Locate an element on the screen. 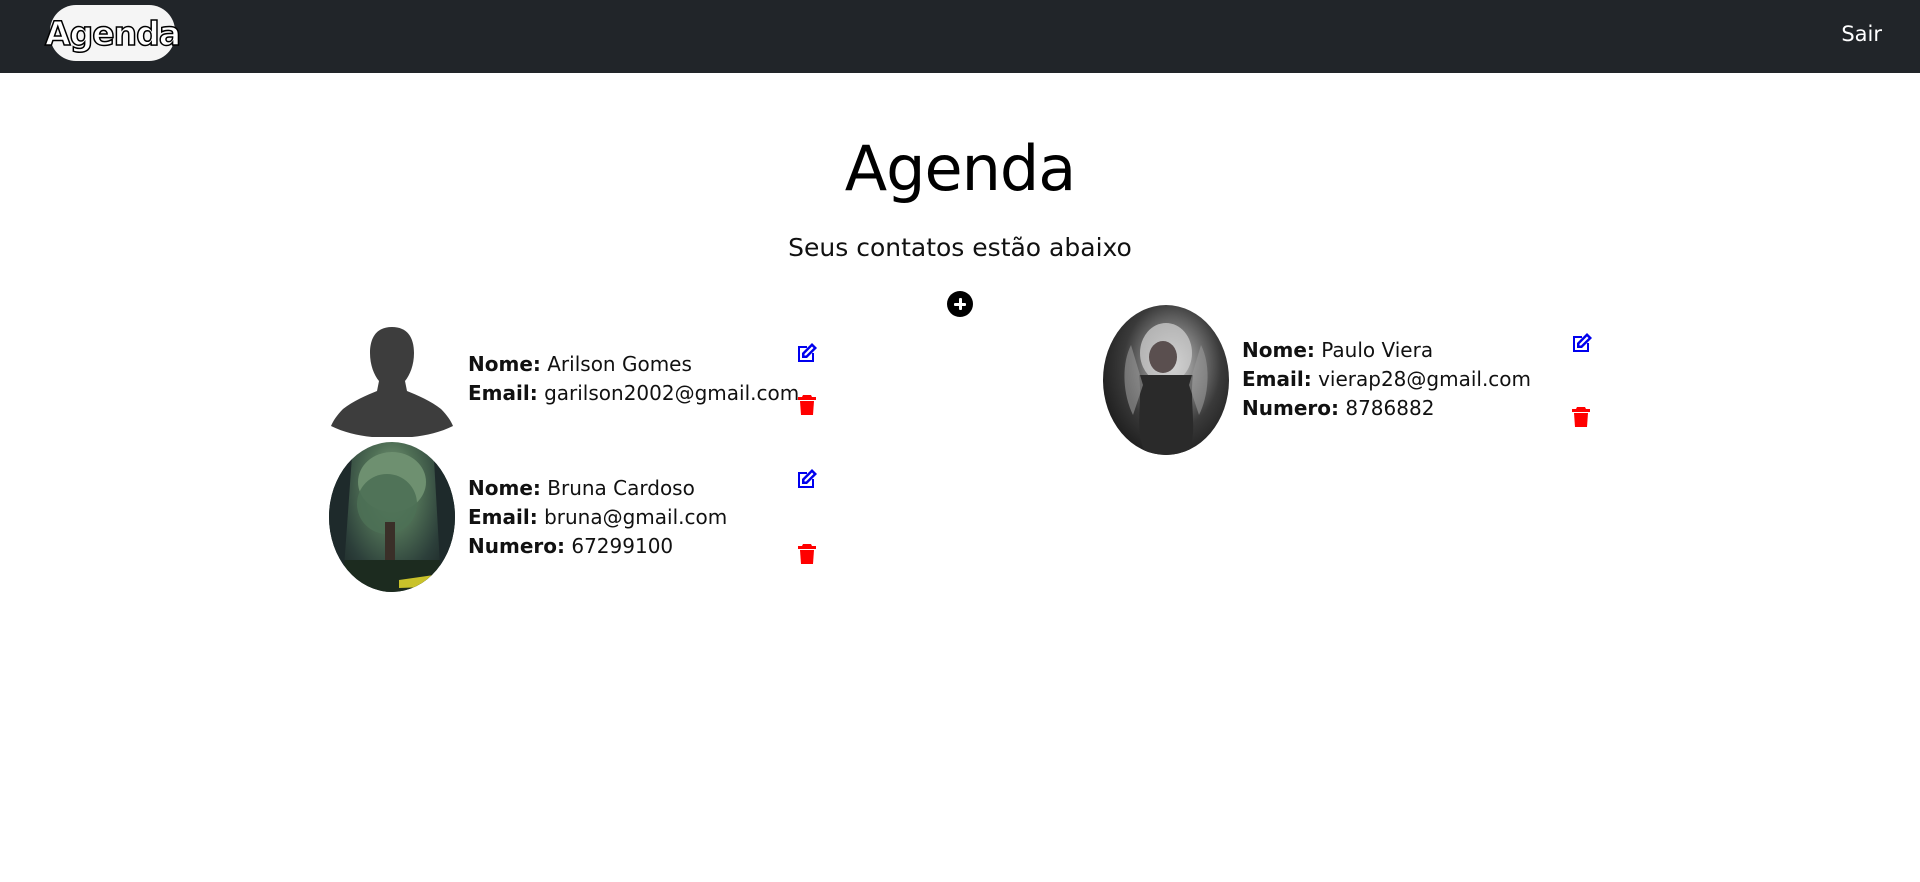 This screenshot has width=1920, height=882. contact-name: Paulo Viera is located at coordinates (1377, 350).